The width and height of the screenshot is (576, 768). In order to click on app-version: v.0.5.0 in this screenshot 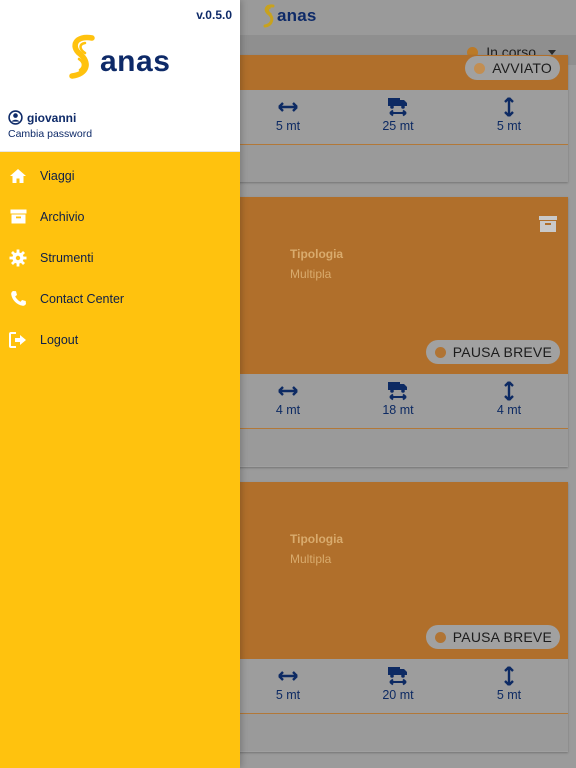, I will do `click(214, 15)`.